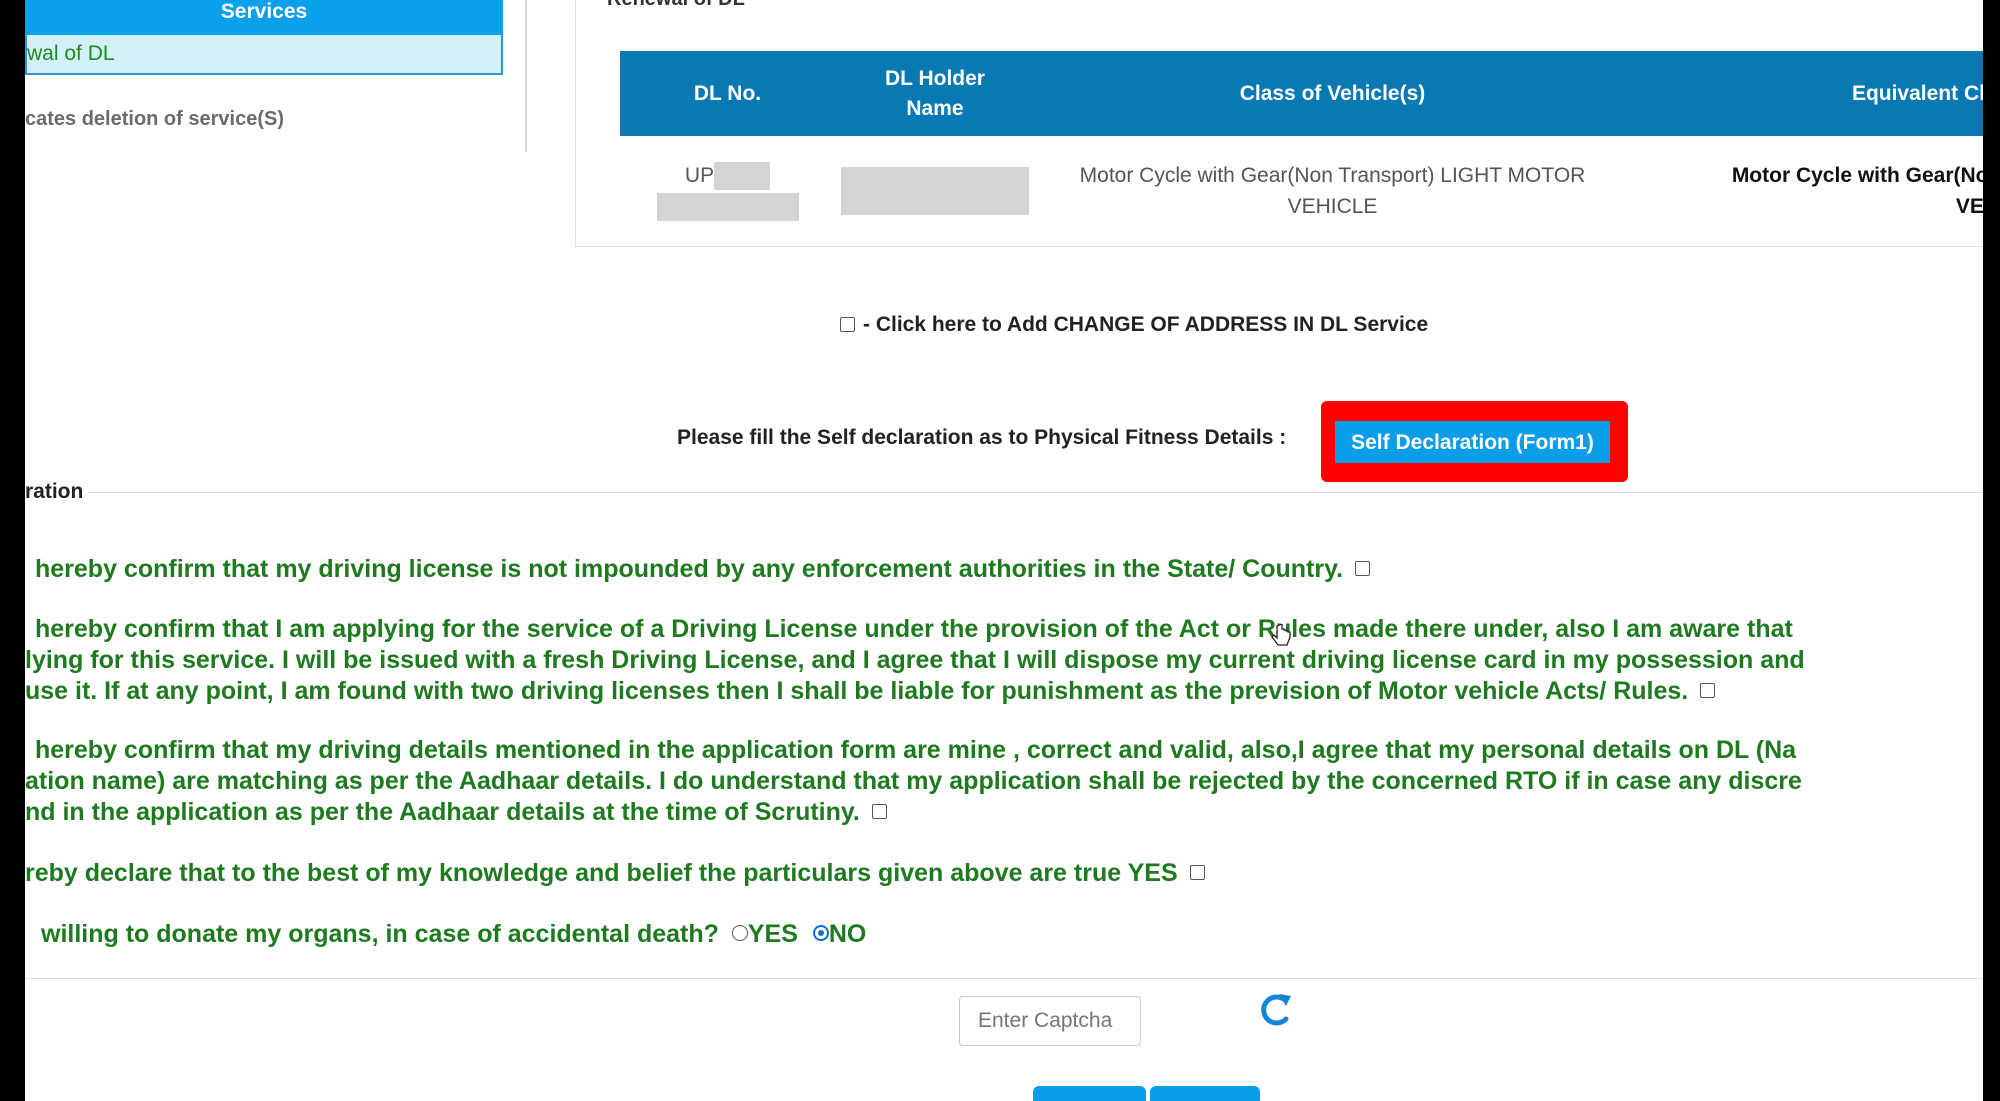 The width and height of the screenshot is (2000, 1101). What do you see at coordinates (1857, 175) in the screenshot?
I see `equivalent-line1: Motor Cycle with Gear(Non T` at bounding box center [1857, 175].